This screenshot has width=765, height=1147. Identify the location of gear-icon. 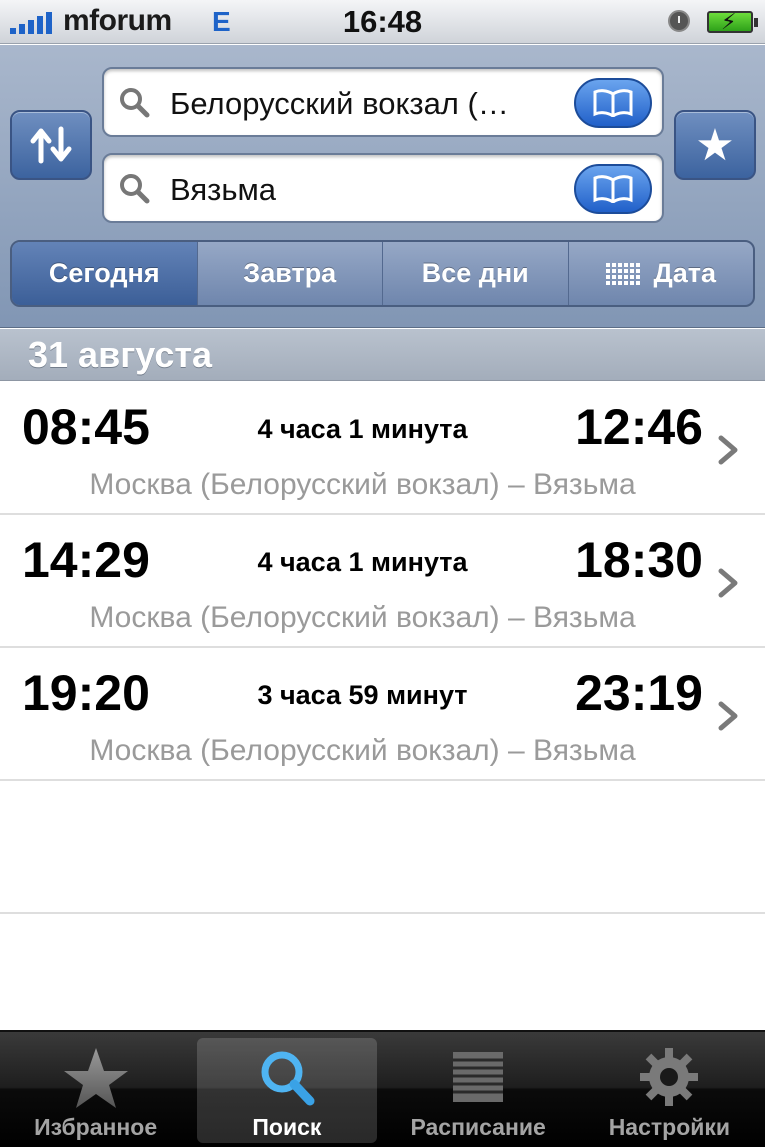
(669, 1077).